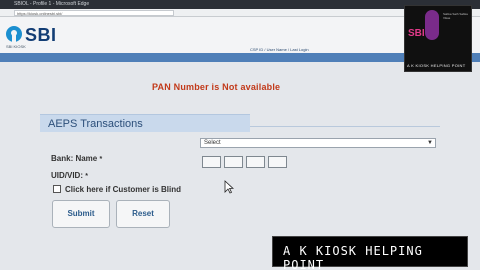 The width and height of the screenshot is (480, 270). Describe the element at coordinates (81, 214) in the screenshot. I see `submit-button: Submit` at that location.